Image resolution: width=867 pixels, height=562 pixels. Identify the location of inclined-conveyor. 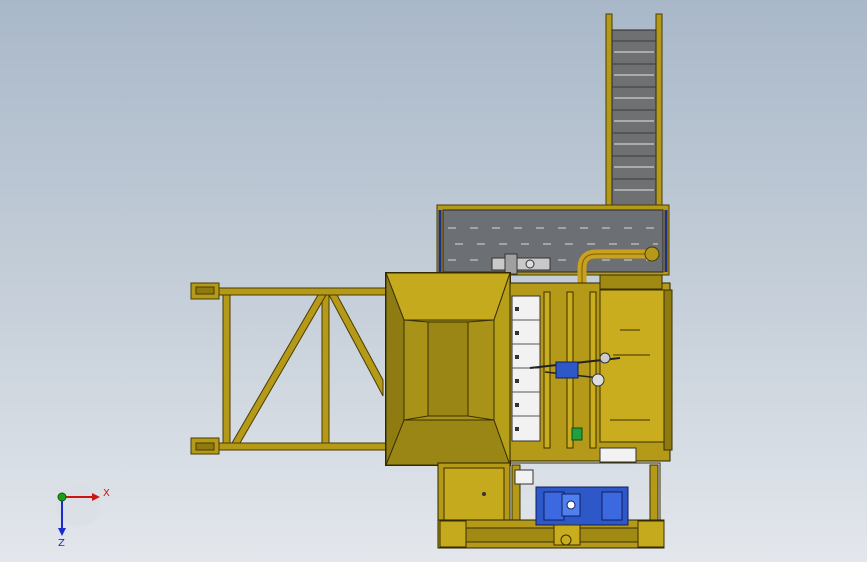
(634, 112).